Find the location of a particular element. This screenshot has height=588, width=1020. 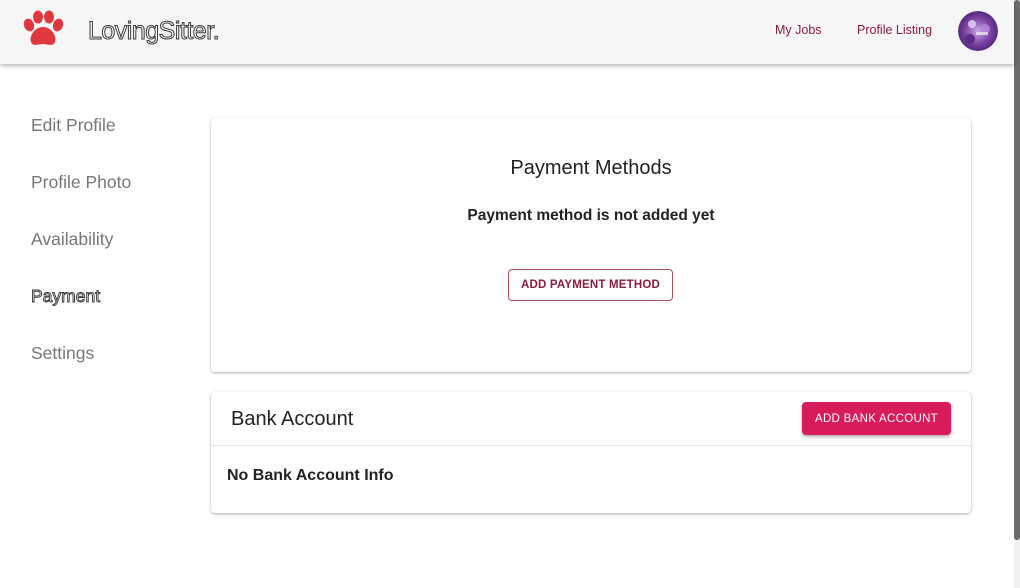

bank-account-title: Bank Account is located at coordinates (292, 419).